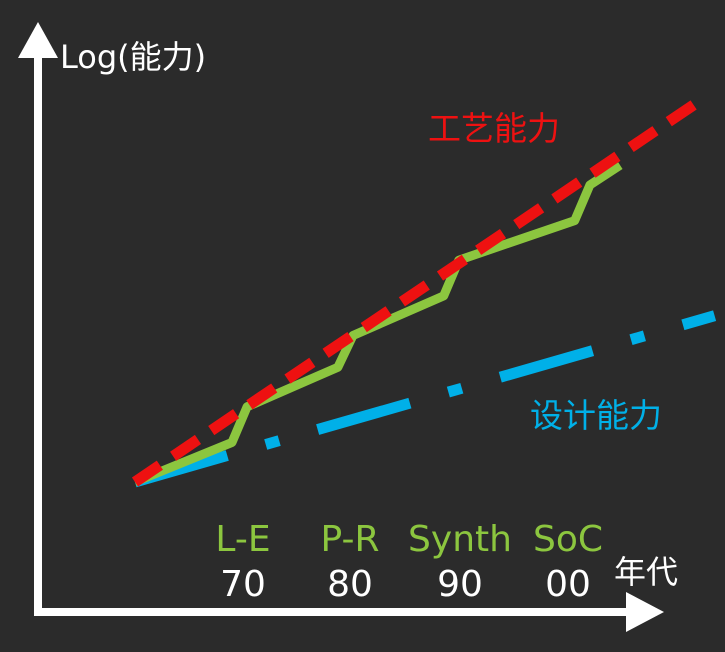  I want to click on x-tick-label: 80, so click(350, 584).